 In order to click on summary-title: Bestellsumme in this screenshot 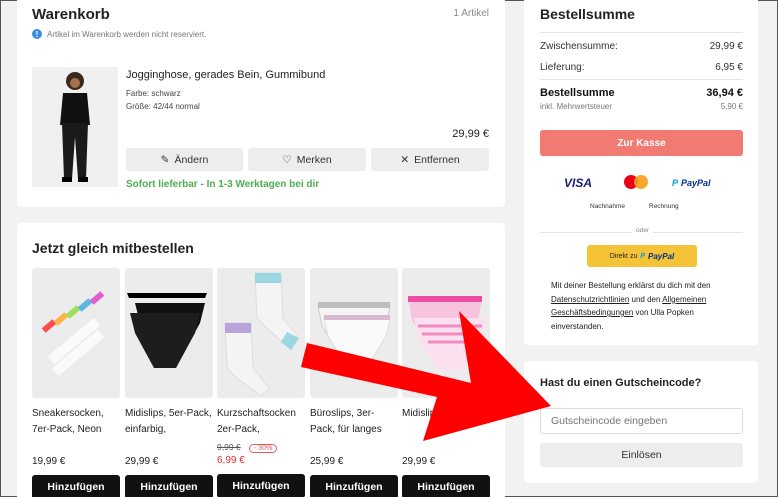, I will do `click(587, 14)`.